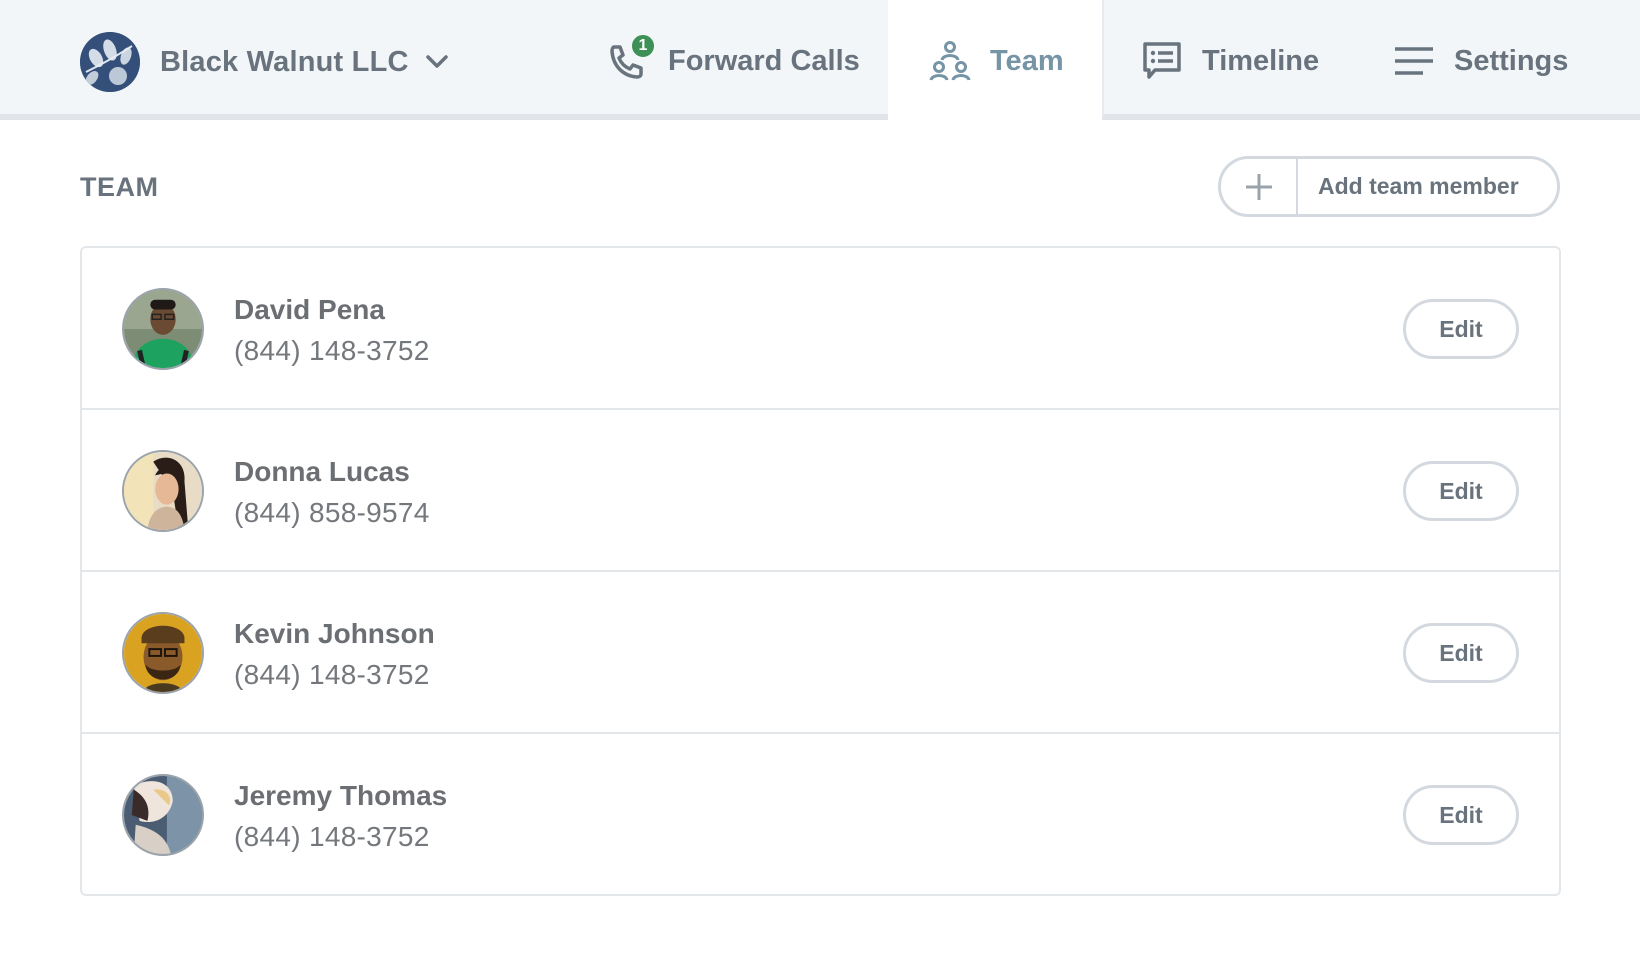  What do you see at coordinates (1511, 60) in the screenshot?
I see `tab-label: Settings` at bounding box center [1511, 60].